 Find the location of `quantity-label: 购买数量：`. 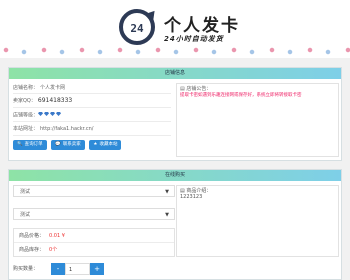

quantity-label: 购买数量： is located at coordinates (26, 269).